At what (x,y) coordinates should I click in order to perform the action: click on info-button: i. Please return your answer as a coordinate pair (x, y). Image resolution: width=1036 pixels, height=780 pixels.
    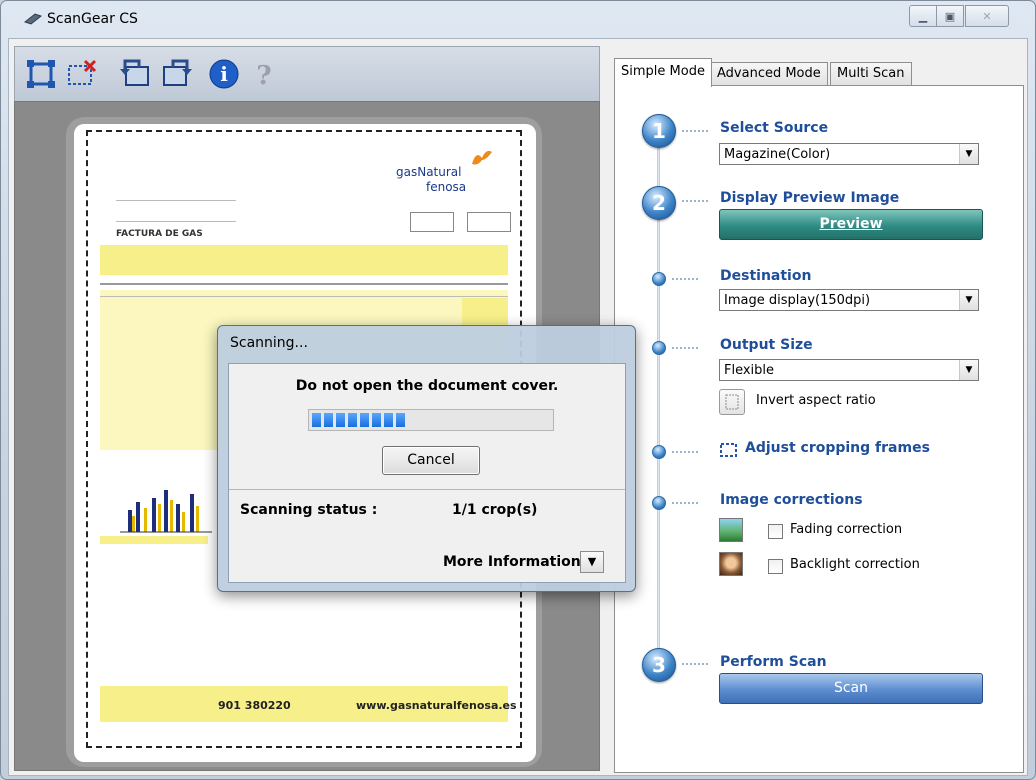
    Looking at the image, I should click on (225, 74).